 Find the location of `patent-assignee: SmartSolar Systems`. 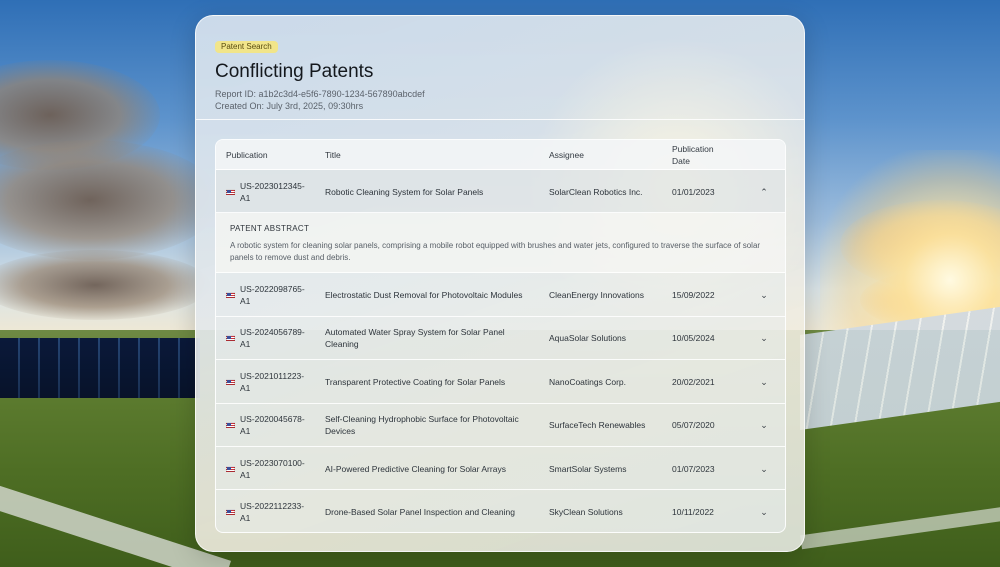

patent-assignee: SmartSolar Systems is located at coordinates (588, 468).